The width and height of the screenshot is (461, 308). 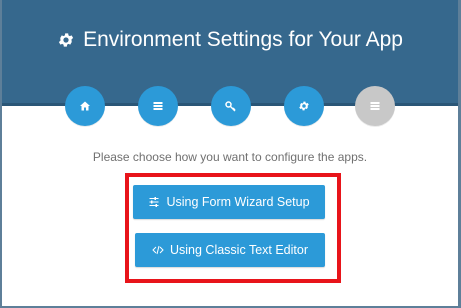 I want to click on step-list, so click(x=158, y=106).